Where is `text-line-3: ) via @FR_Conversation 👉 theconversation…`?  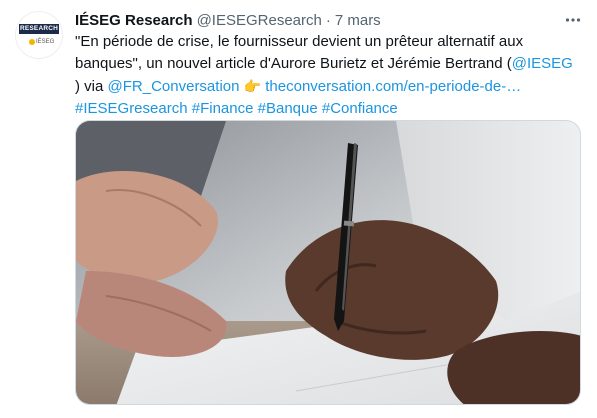
text-line-3: ) via @FR_Conversation 👉 theconversation… is located at coordinates (330, 86).